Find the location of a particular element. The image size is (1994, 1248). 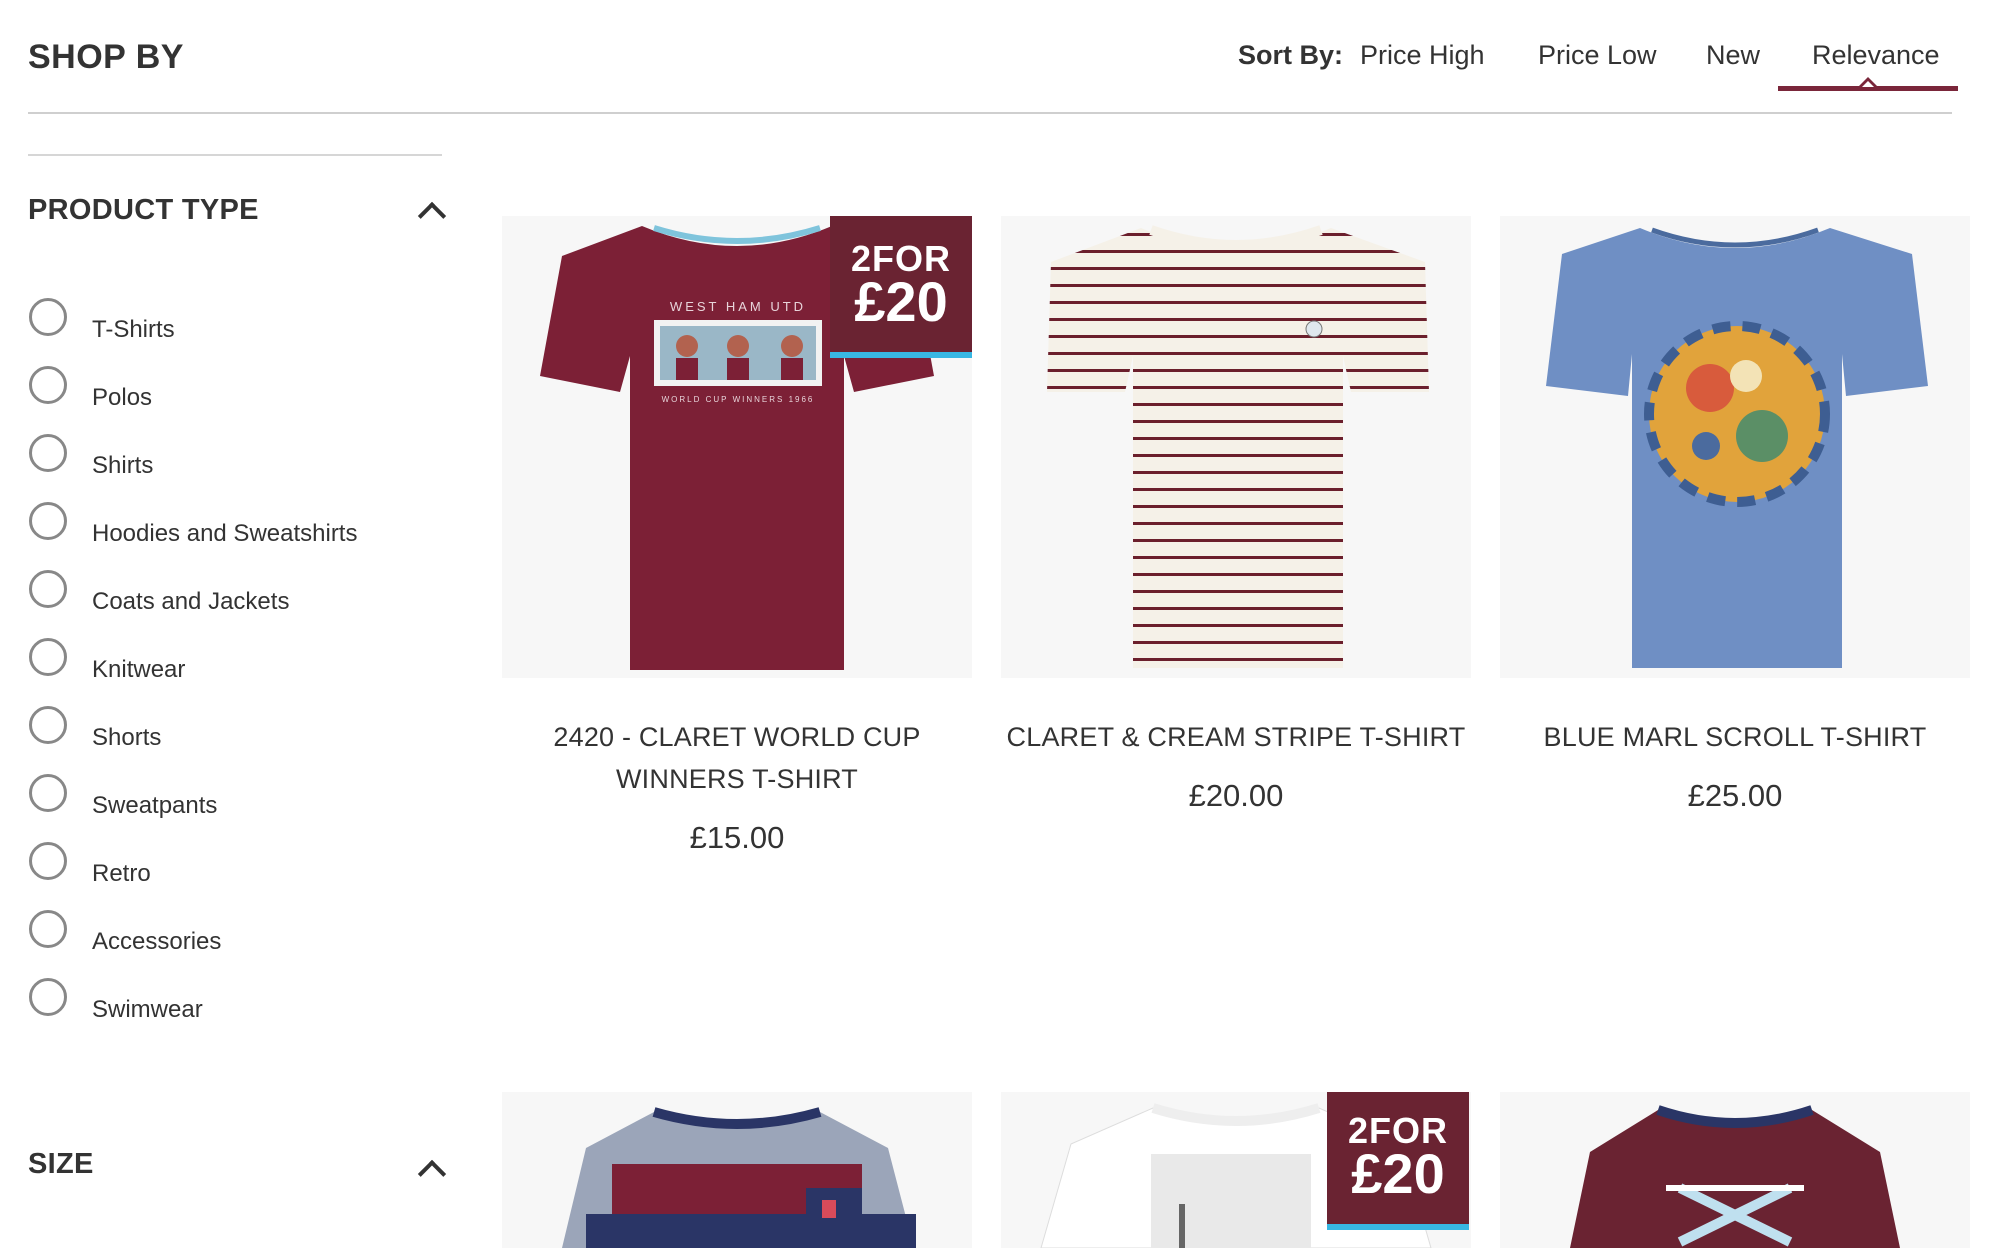

filter-option-shirts: Shirts is located at coordinates (235, 459).